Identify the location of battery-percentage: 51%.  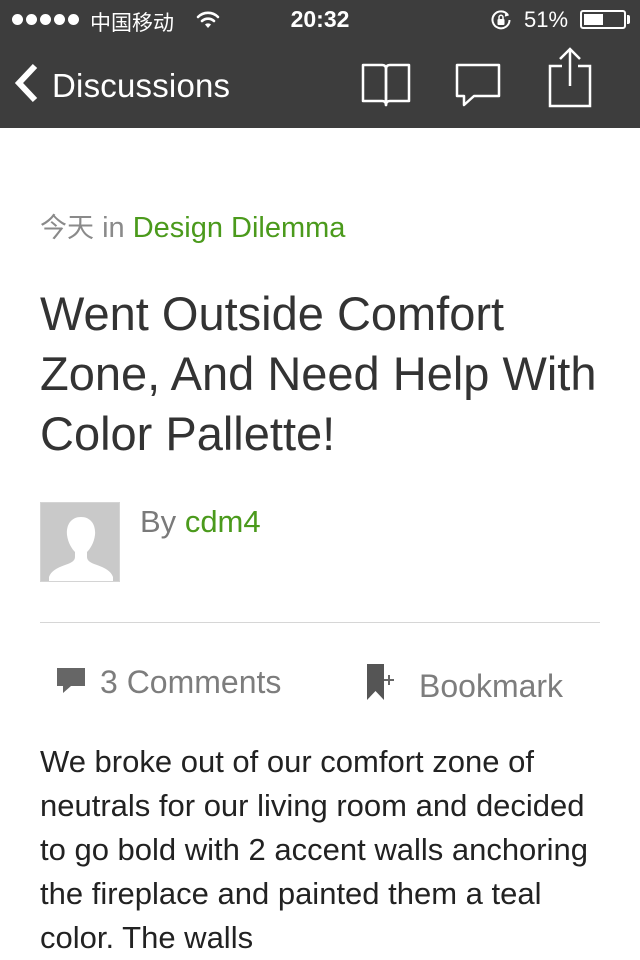
(546, 19).